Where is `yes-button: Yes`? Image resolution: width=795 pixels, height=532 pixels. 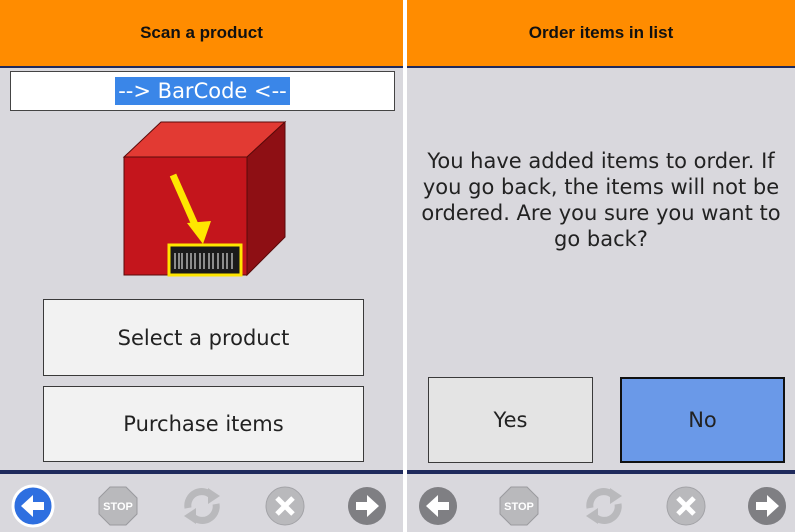 yes-button: Yes is located at coordinates (510, 420).